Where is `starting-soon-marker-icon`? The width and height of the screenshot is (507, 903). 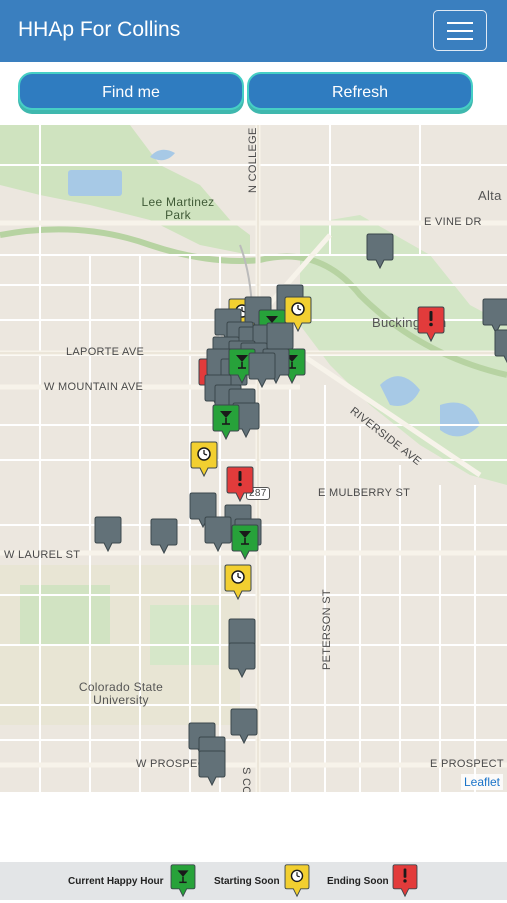 starting-soon-marker-icon is located at coordinates (297, 883).